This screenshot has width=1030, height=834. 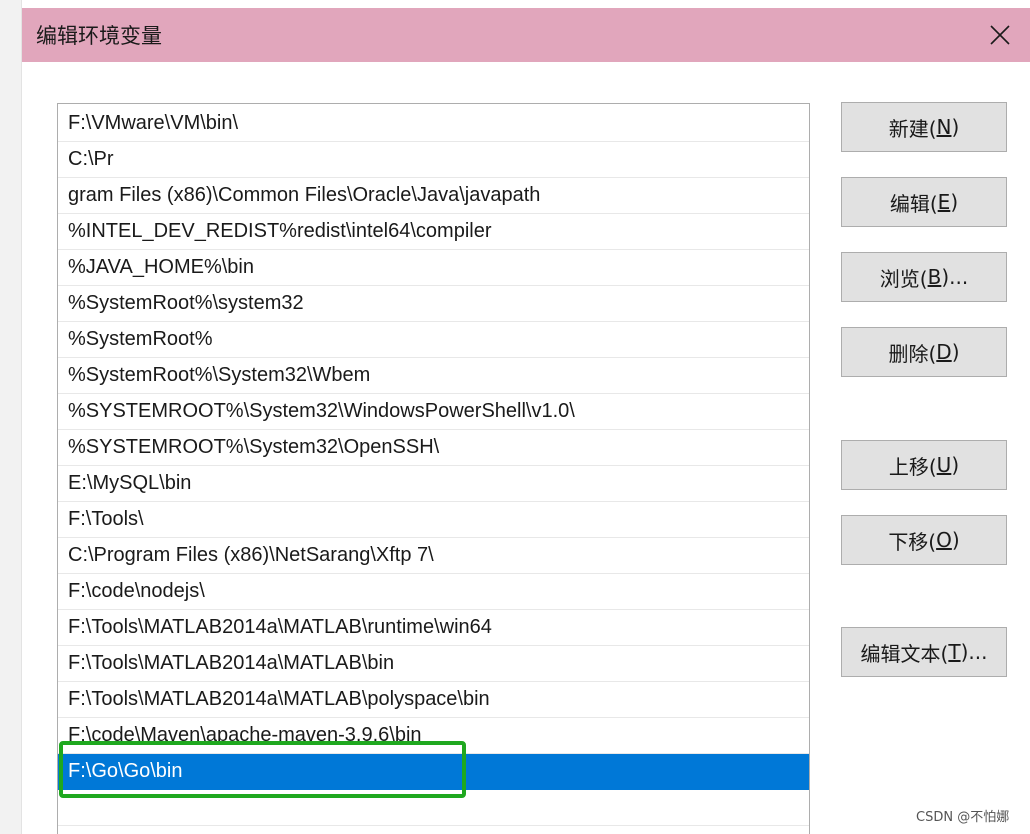 What do you see at coordinates (106, 519) in the screenshot?
I see `list-item-text: F:\Tools\` at bounding box center [106, 519].